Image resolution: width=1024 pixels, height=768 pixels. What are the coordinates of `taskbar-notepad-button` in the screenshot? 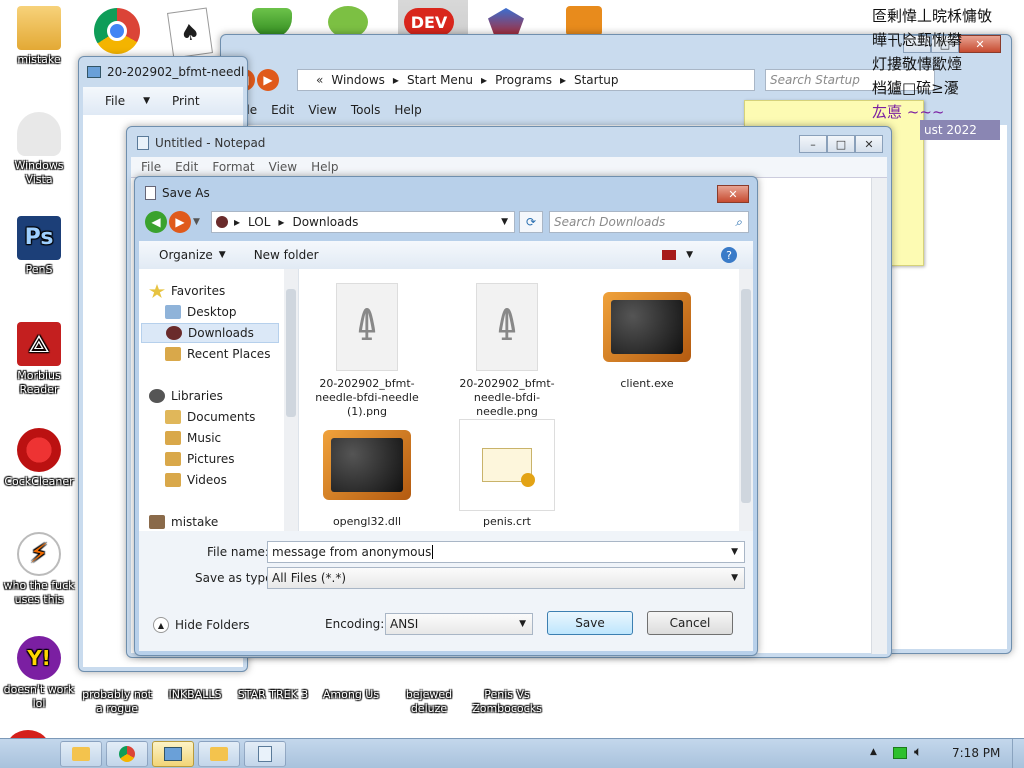 It's located at (265, 754).